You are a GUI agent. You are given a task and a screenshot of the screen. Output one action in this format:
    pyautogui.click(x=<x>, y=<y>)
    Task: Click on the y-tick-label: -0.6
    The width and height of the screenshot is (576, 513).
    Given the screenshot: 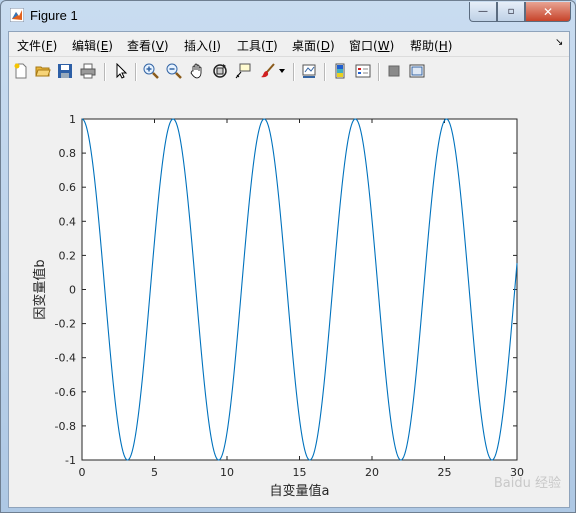 What is the action you would take?
    pyautogui.click(x=65, y=392)
    